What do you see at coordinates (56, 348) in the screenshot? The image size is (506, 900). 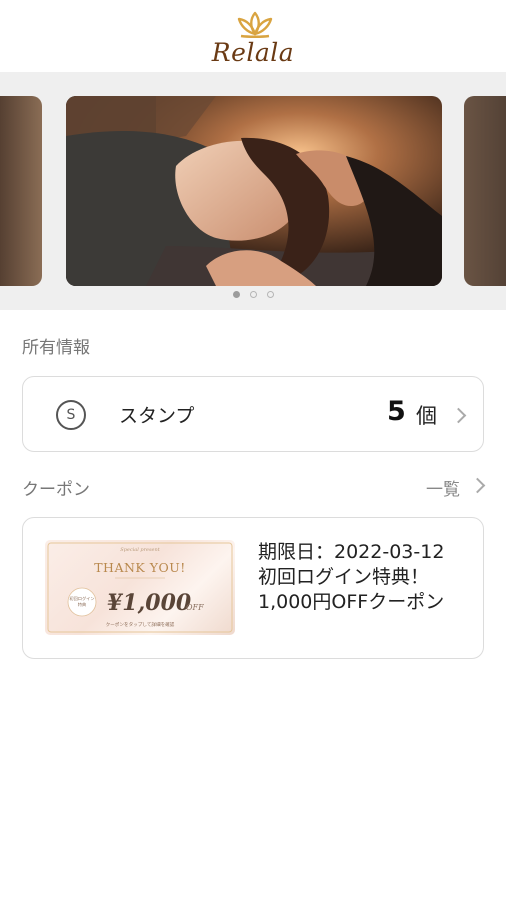 I see `holdings-section-title: 所有情報` at bounding box center [56, 348].